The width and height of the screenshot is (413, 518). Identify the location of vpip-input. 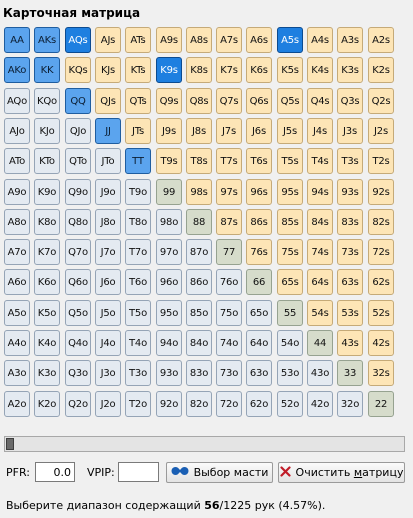
(138, 472).